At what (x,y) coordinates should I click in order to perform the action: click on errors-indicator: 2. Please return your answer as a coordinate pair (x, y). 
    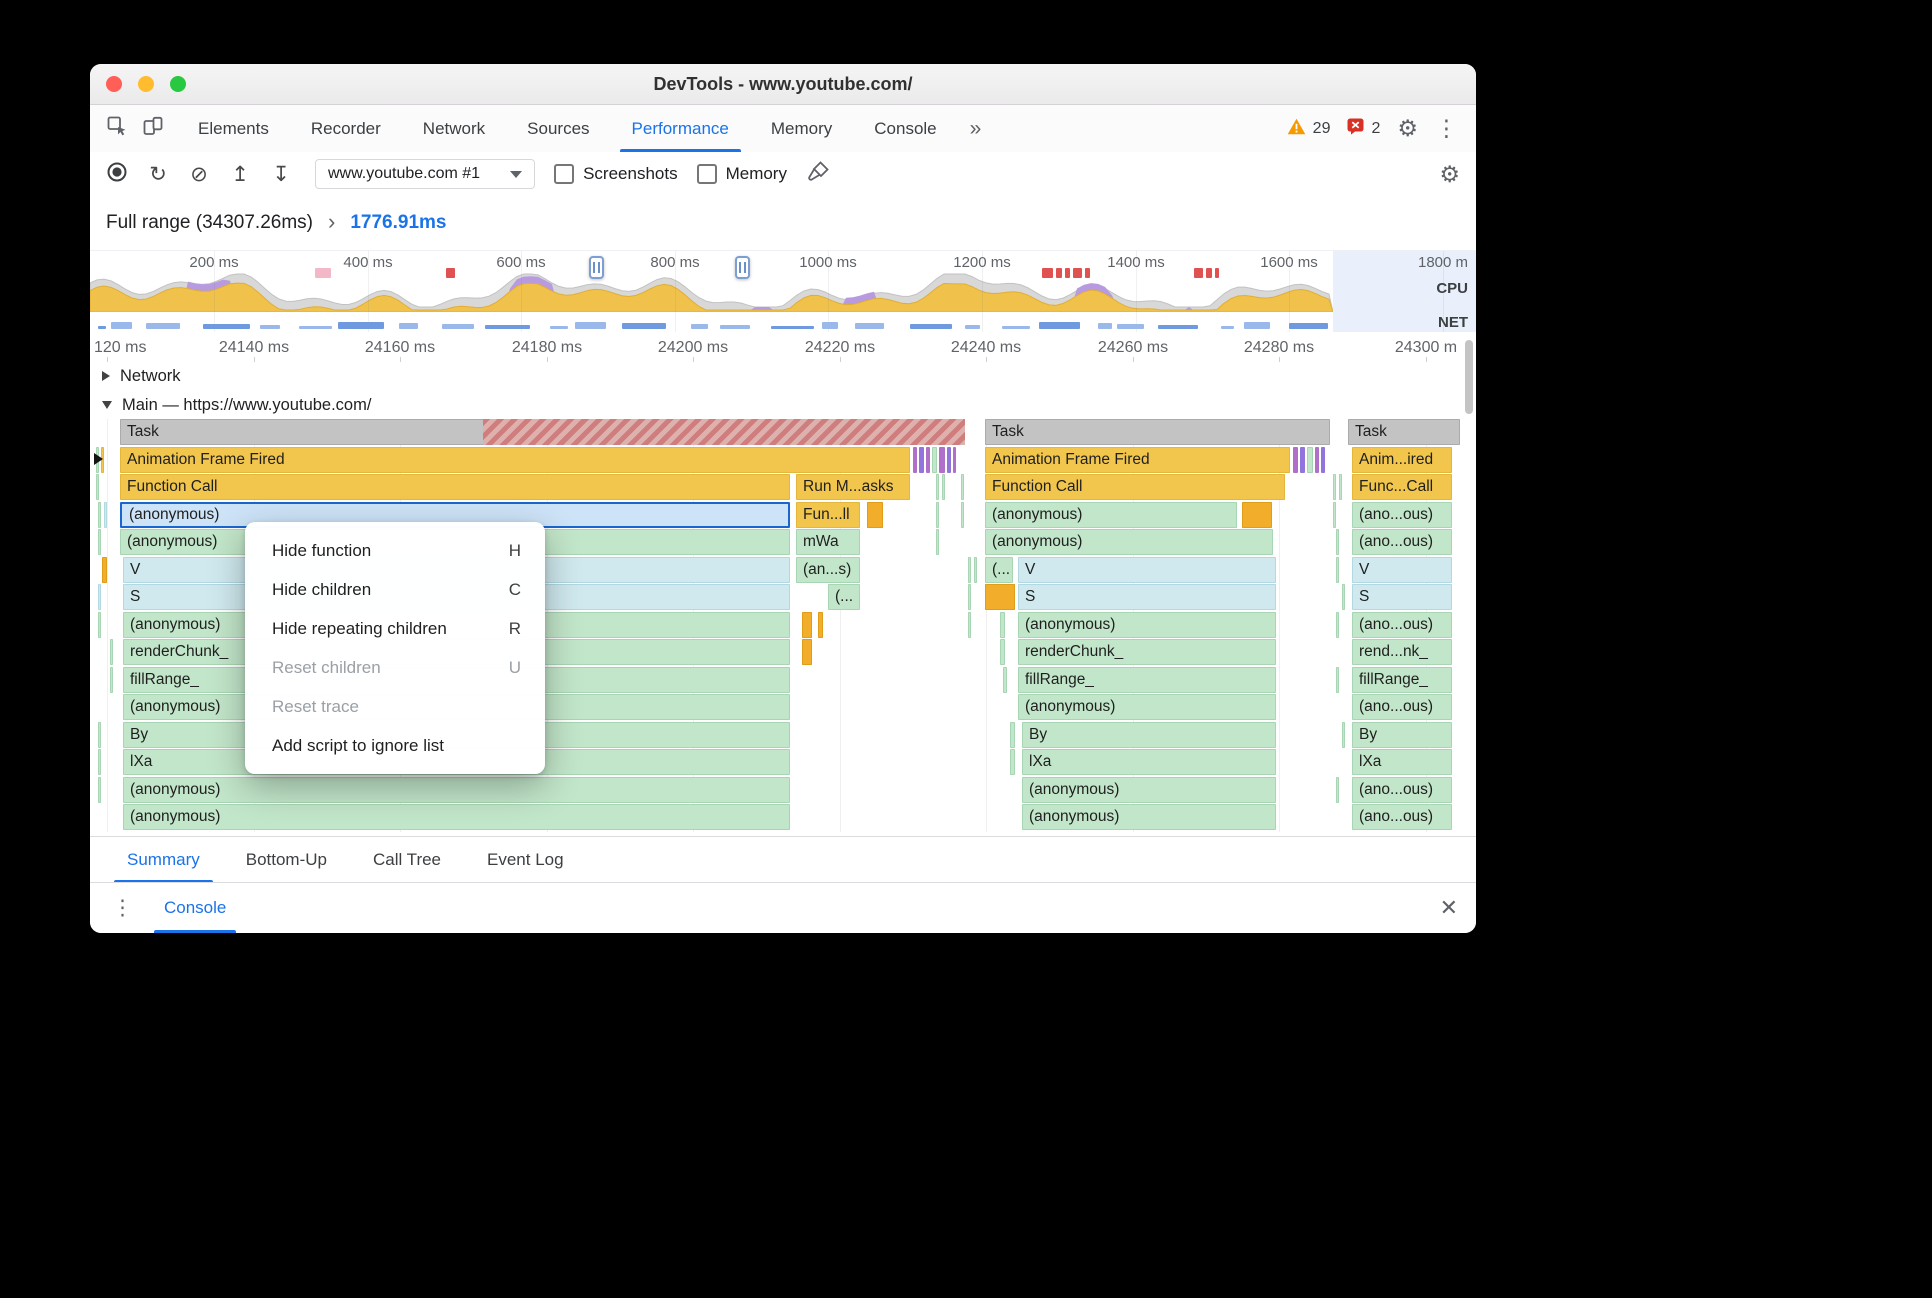
    Looking at the image, I should click on (1363, 129).